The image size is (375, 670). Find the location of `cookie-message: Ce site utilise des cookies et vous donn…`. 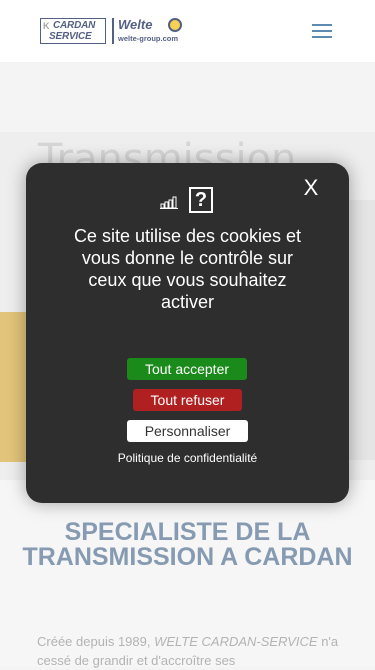

cookie-message: Ce site utilise des cookies et vous donn… is located at coordinates (187, 269).